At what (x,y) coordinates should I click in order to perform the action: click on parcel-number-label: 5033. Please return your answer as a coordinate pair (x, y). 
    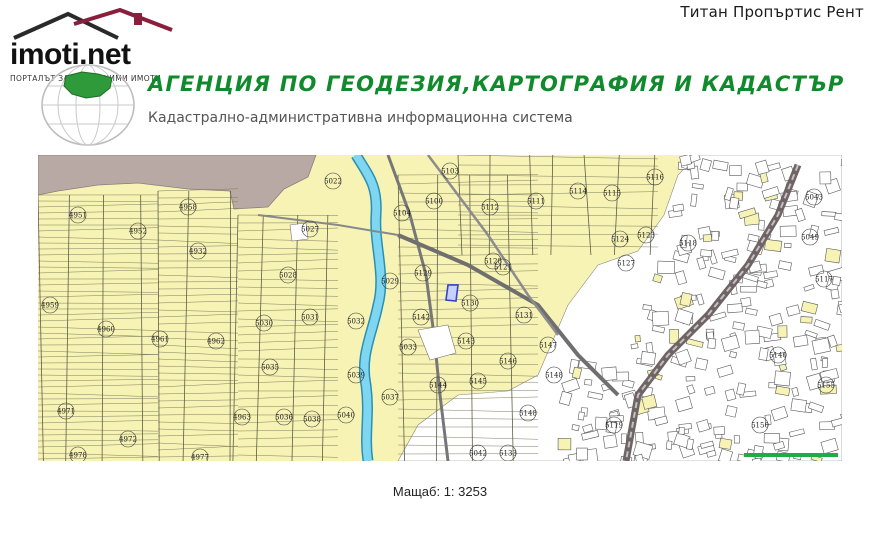
    Looking at the image, I should click on (408, 348).